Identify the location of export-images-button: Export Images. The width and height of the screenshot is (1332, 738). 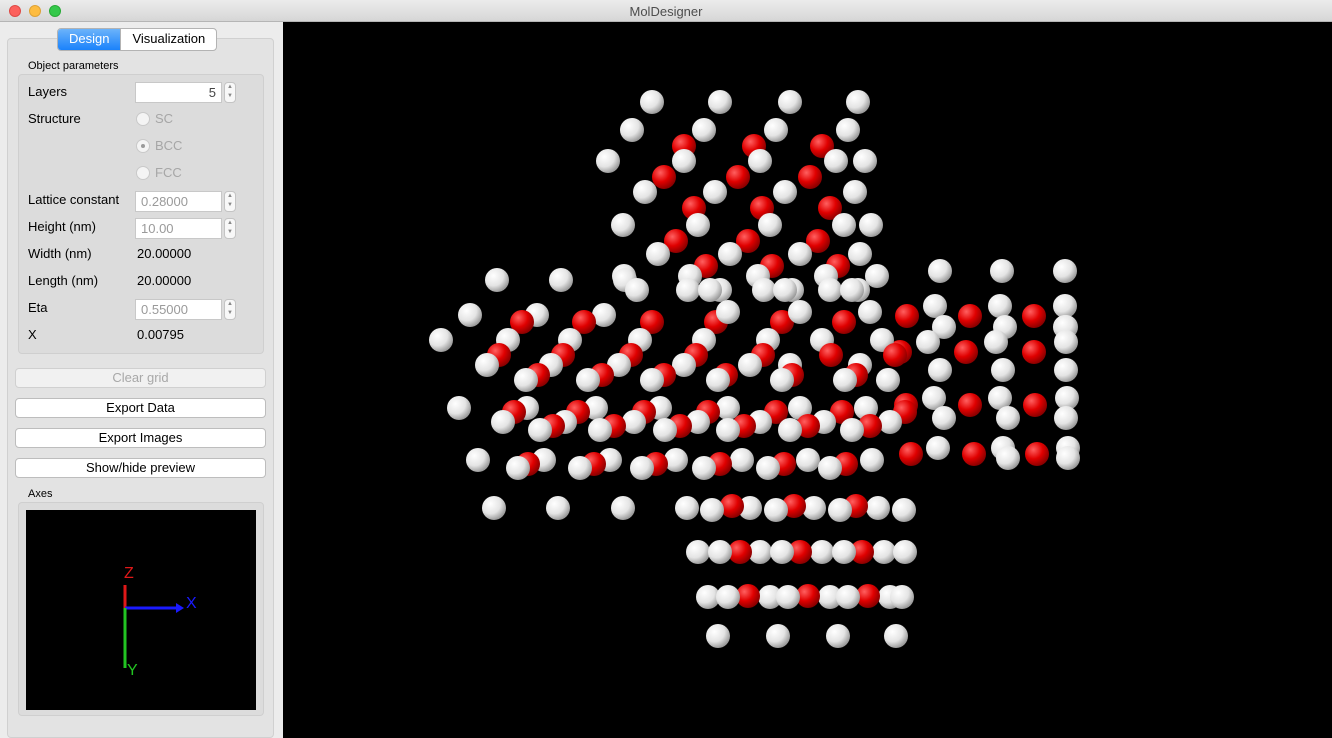
(140, 438).